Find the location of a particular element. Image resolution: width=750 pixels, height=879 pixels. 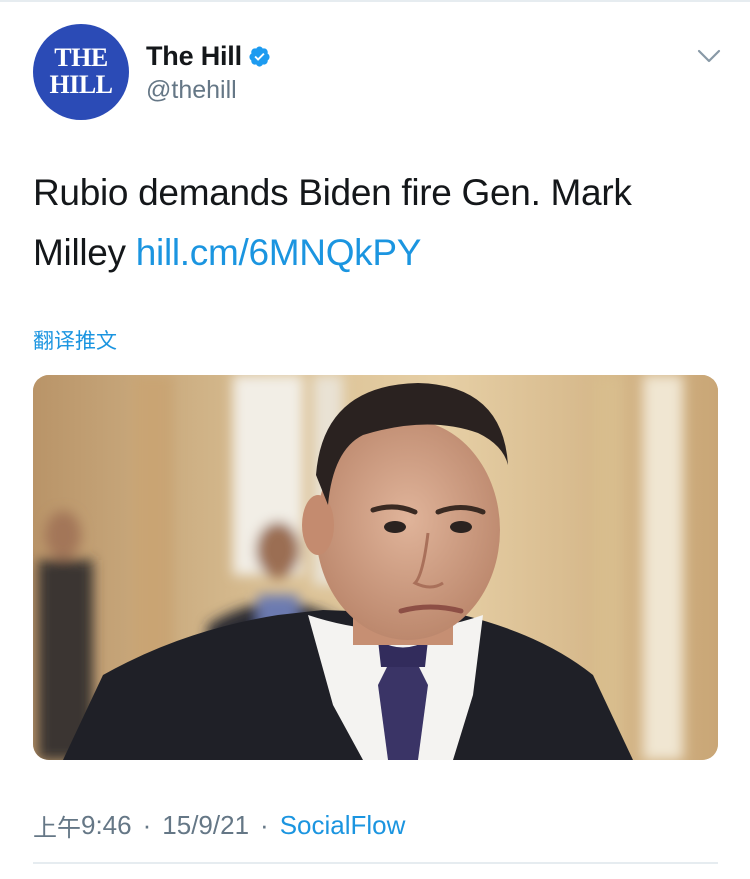

author-display-name: The Hill is located at coordinates (194, 56).